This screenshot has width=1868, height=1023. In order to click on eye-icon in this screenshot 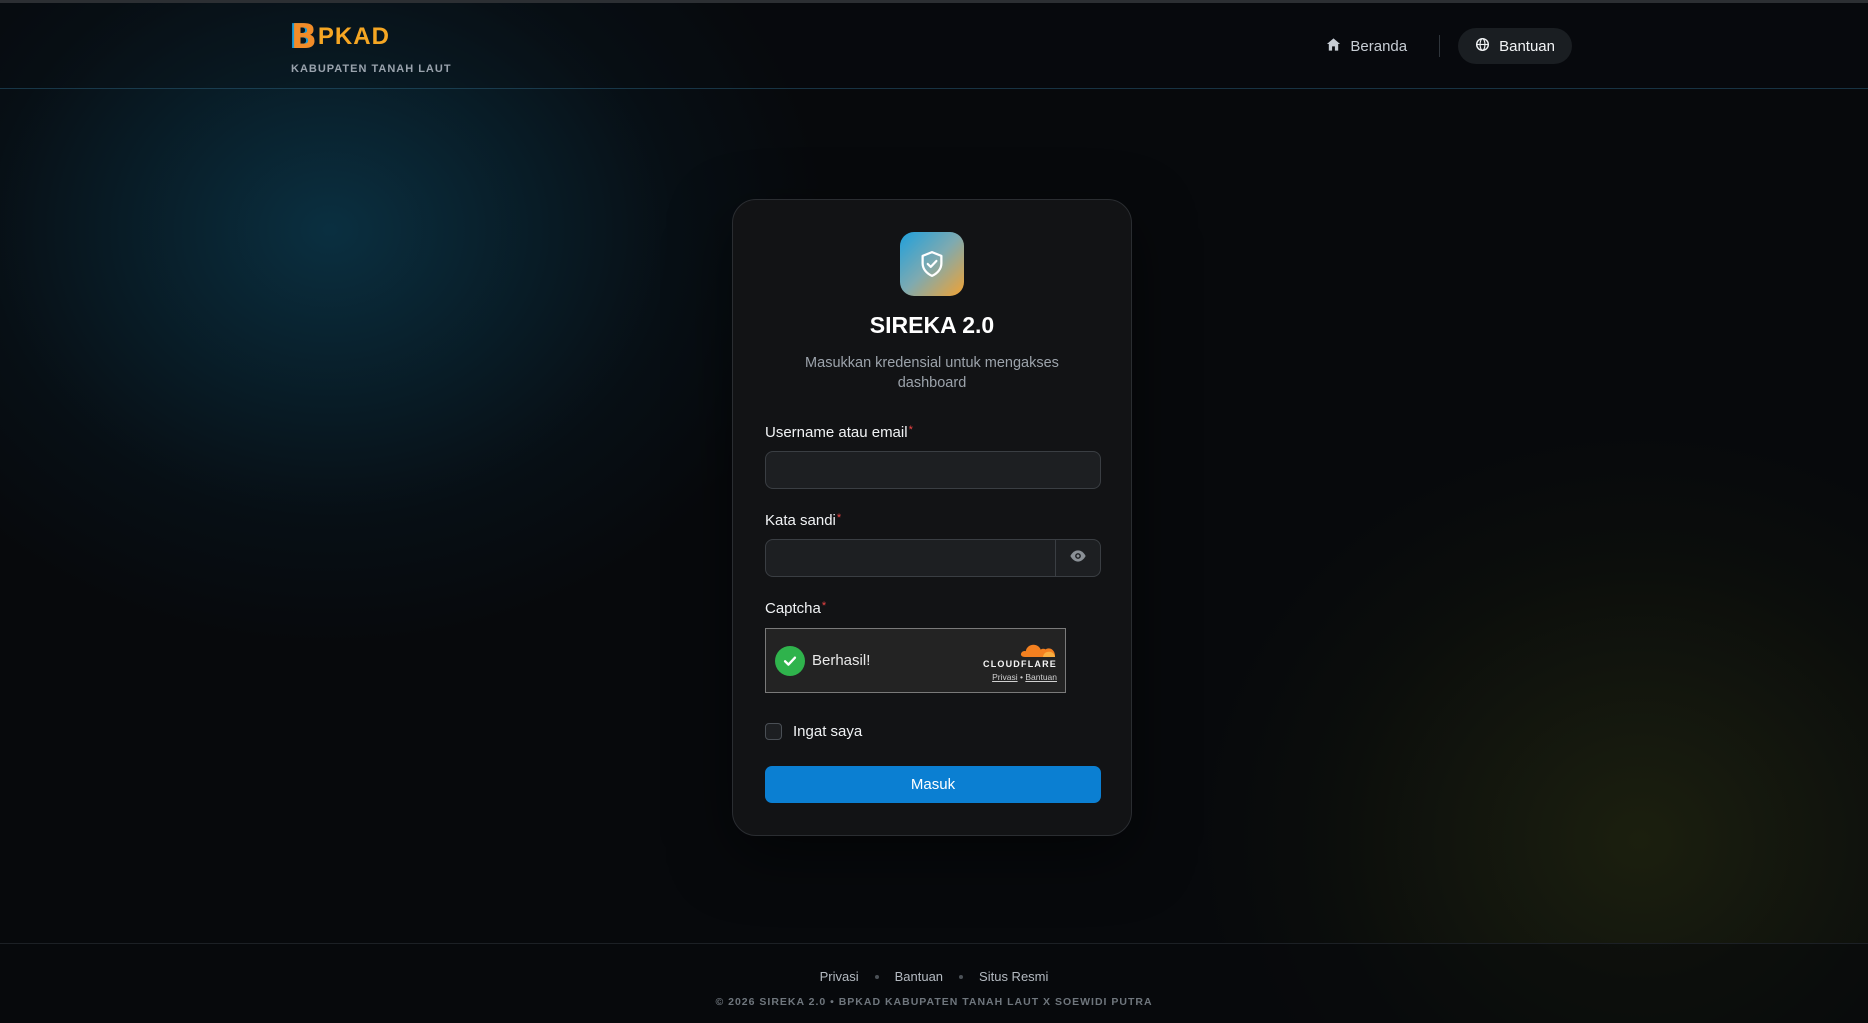, I will do `click(1078, 558)`.